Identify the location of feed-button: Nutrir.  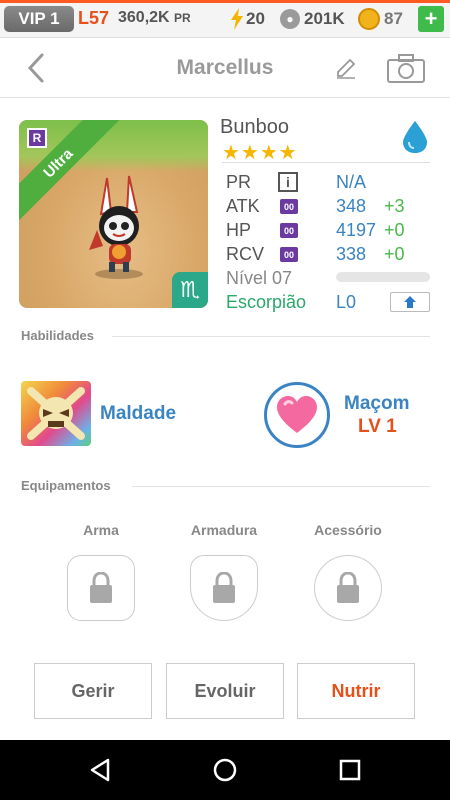
(356, 691).